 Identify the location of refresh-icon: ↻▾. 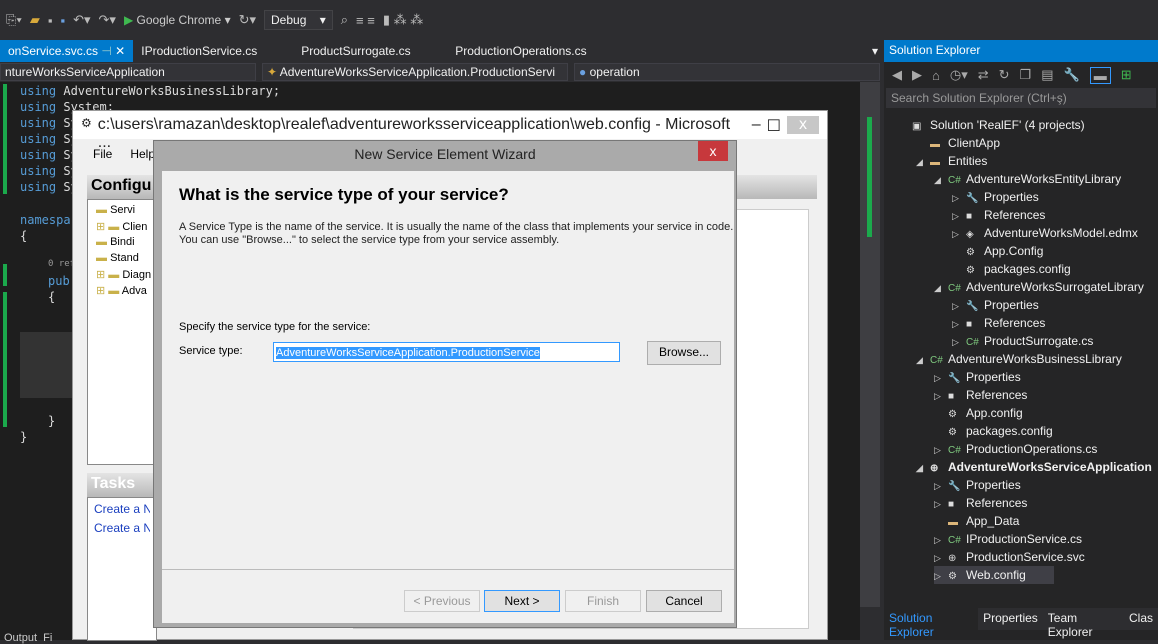
(247, 20).